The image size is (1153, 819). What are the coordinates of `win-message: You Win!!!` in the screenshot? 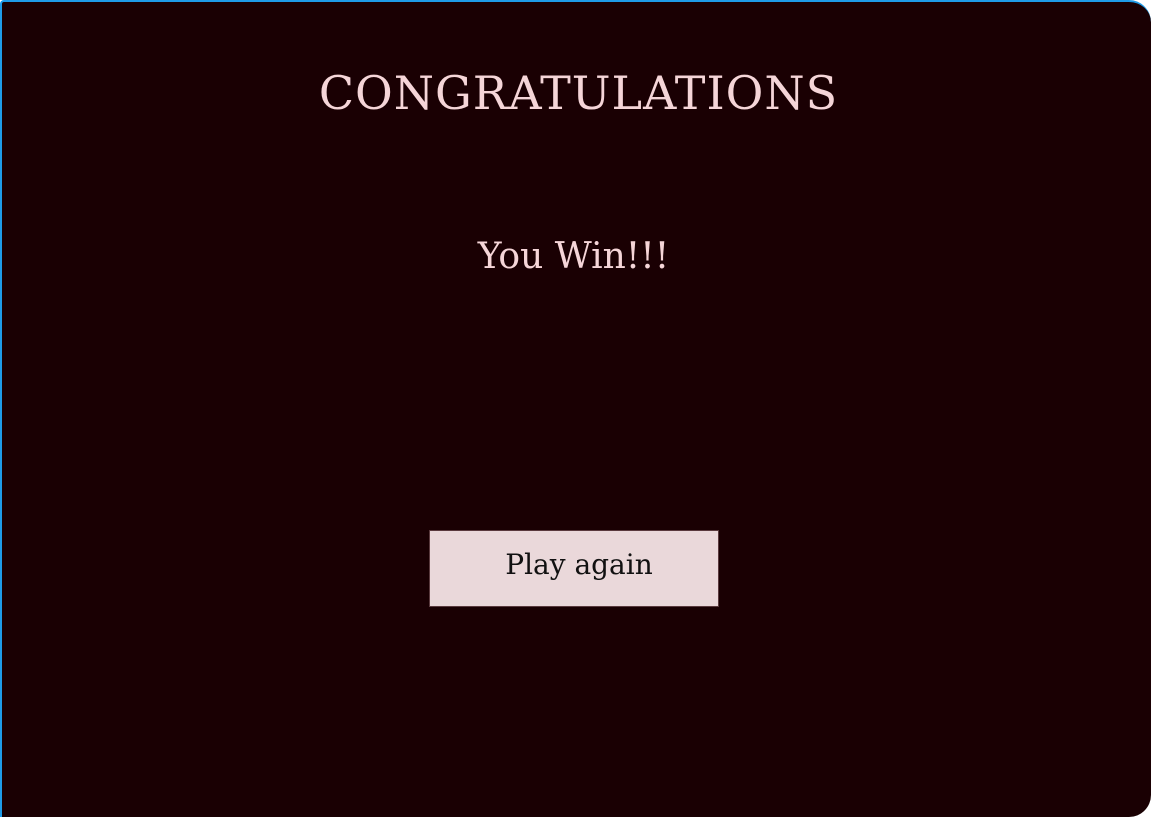 It's located at (573, 256).